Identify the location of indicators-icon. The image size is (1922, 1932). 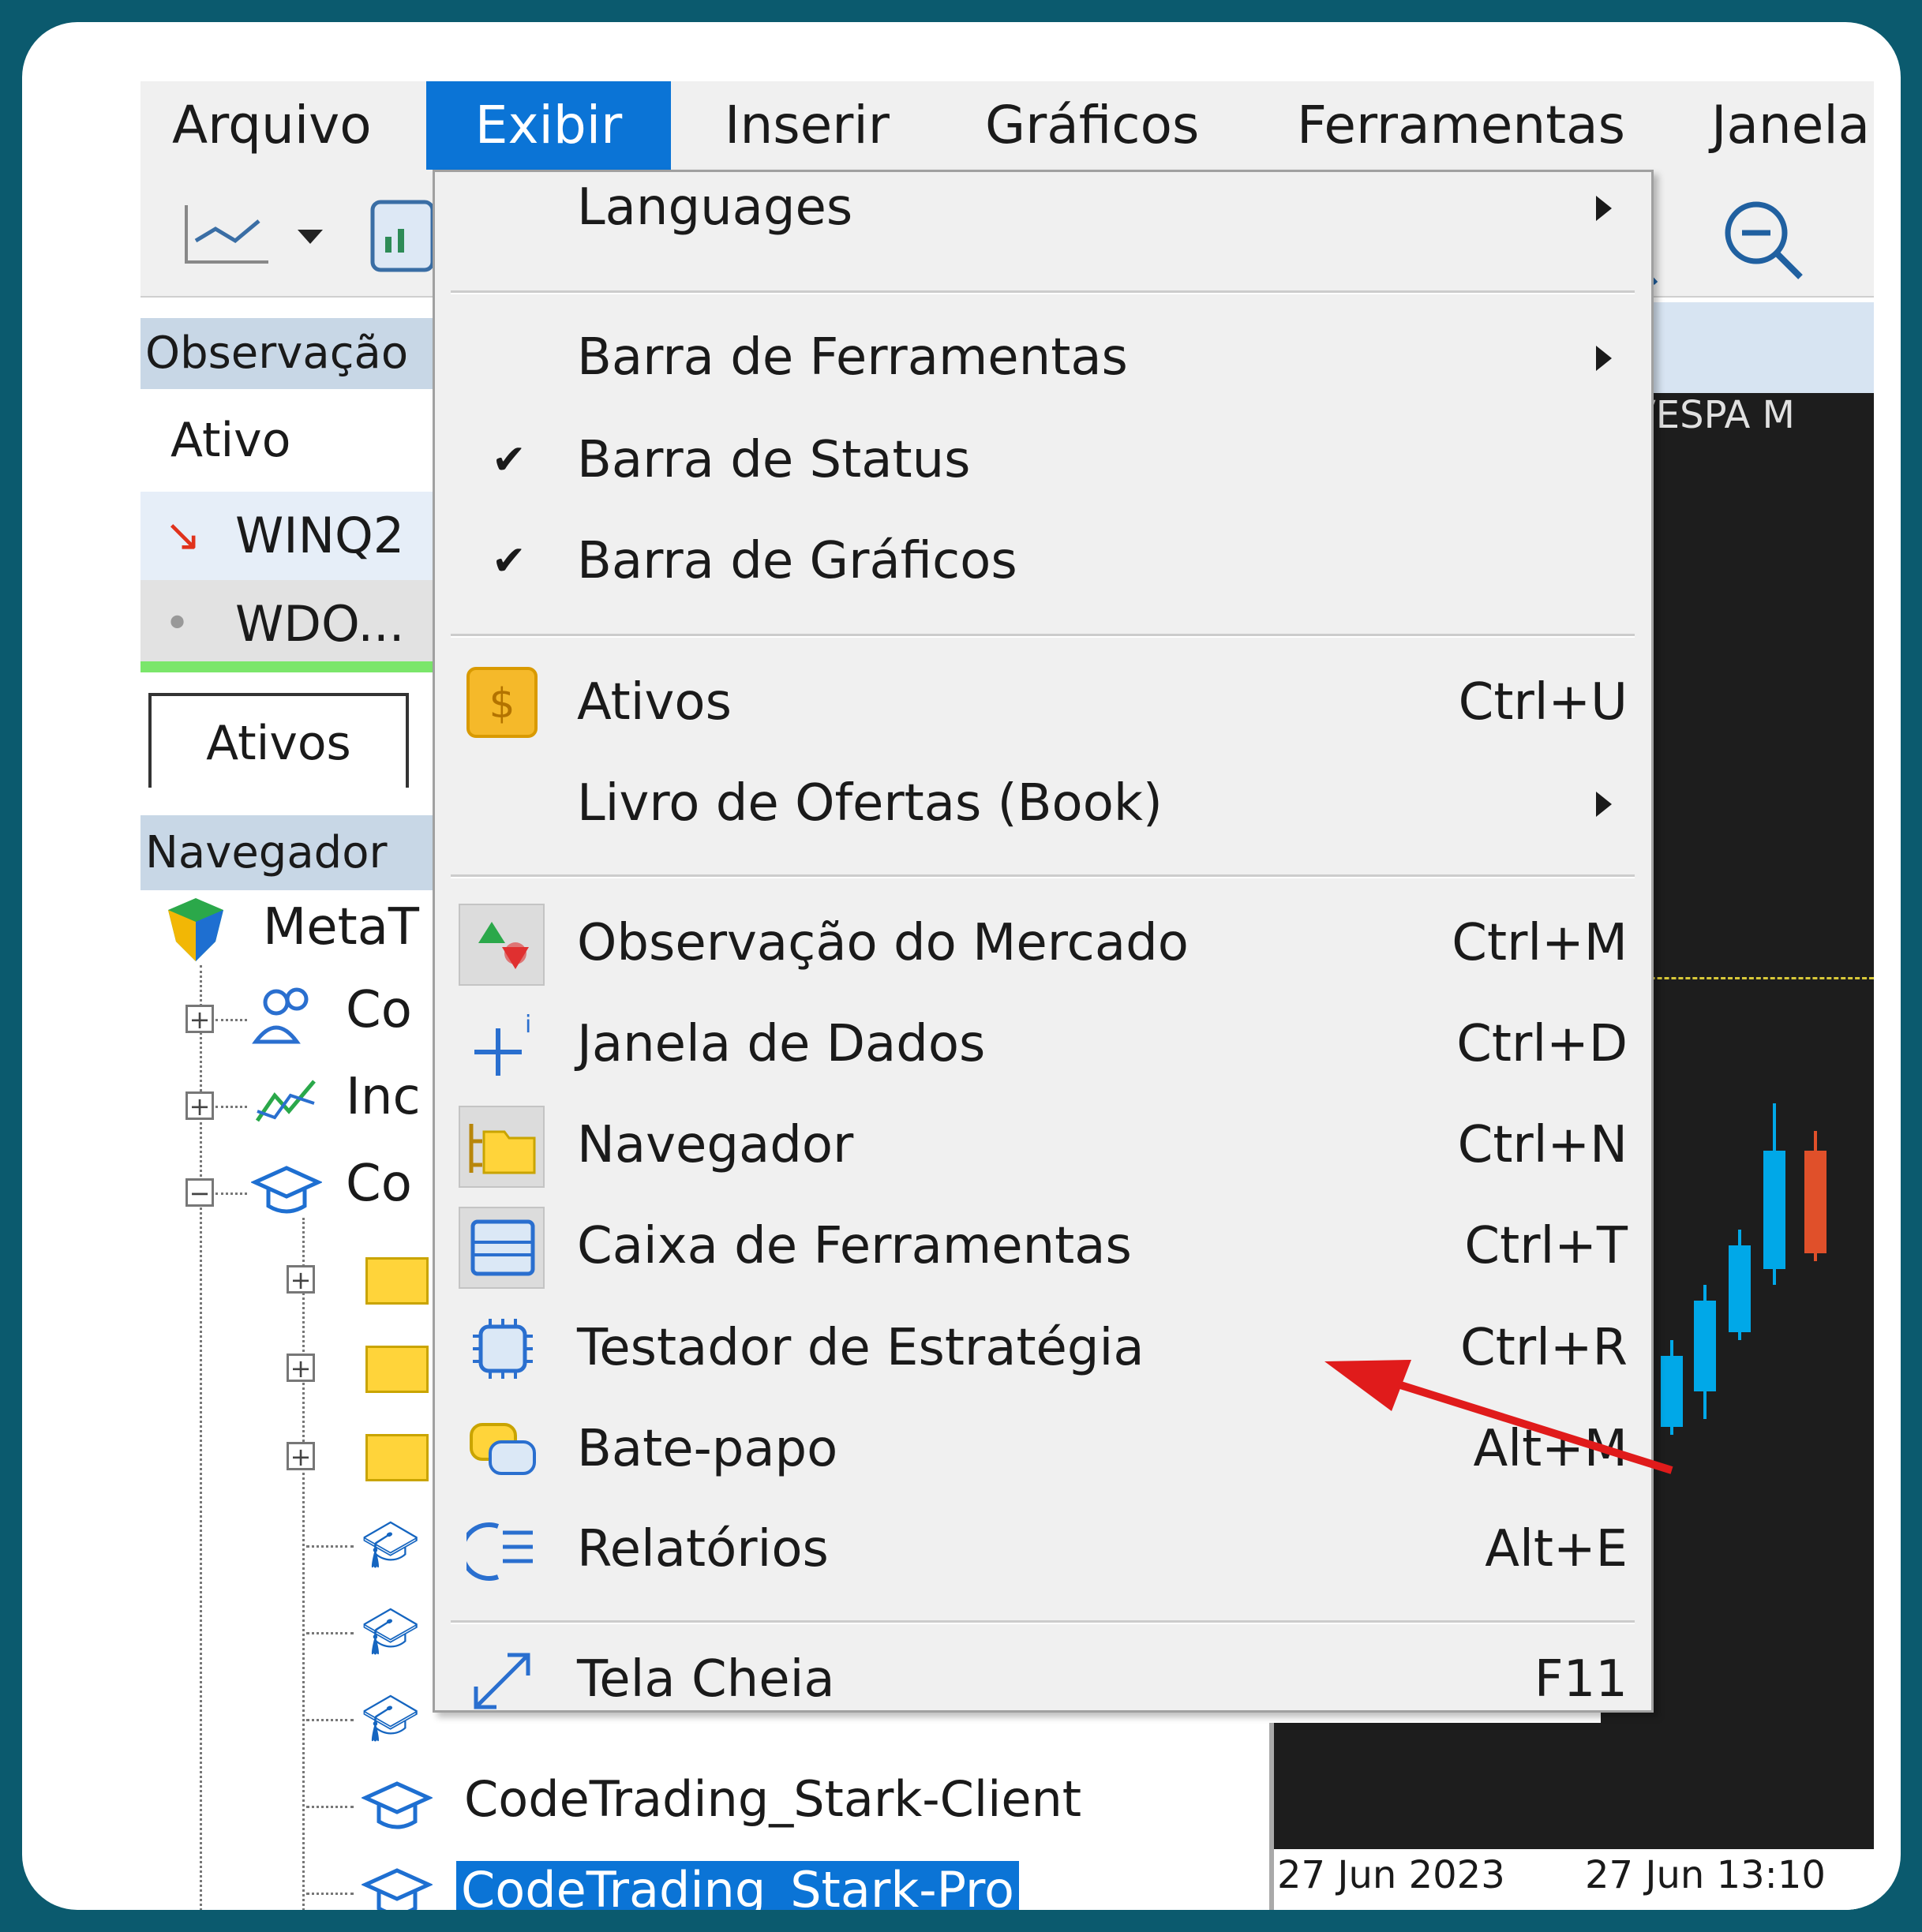
(285, 1101).